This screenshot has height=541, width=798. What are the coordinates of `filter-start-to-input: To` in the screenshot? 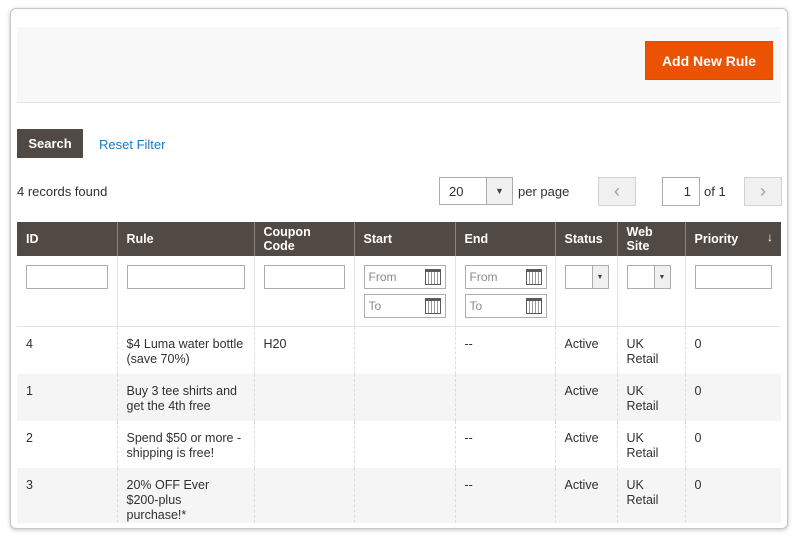 It's located at (404, 306).